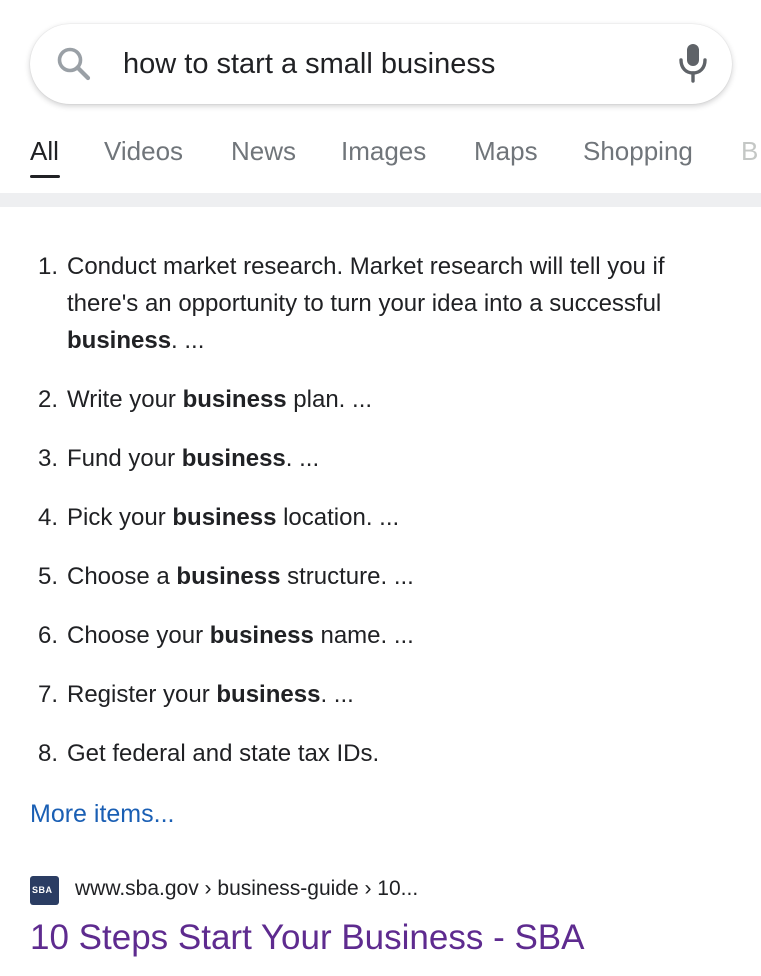 Image resolution: width=761 pixels, height=976 pixels. What do you see at coordinates (506, 151) in the screenshot?
I see `tab-maps: Maps` at bounding box center [506, 151].